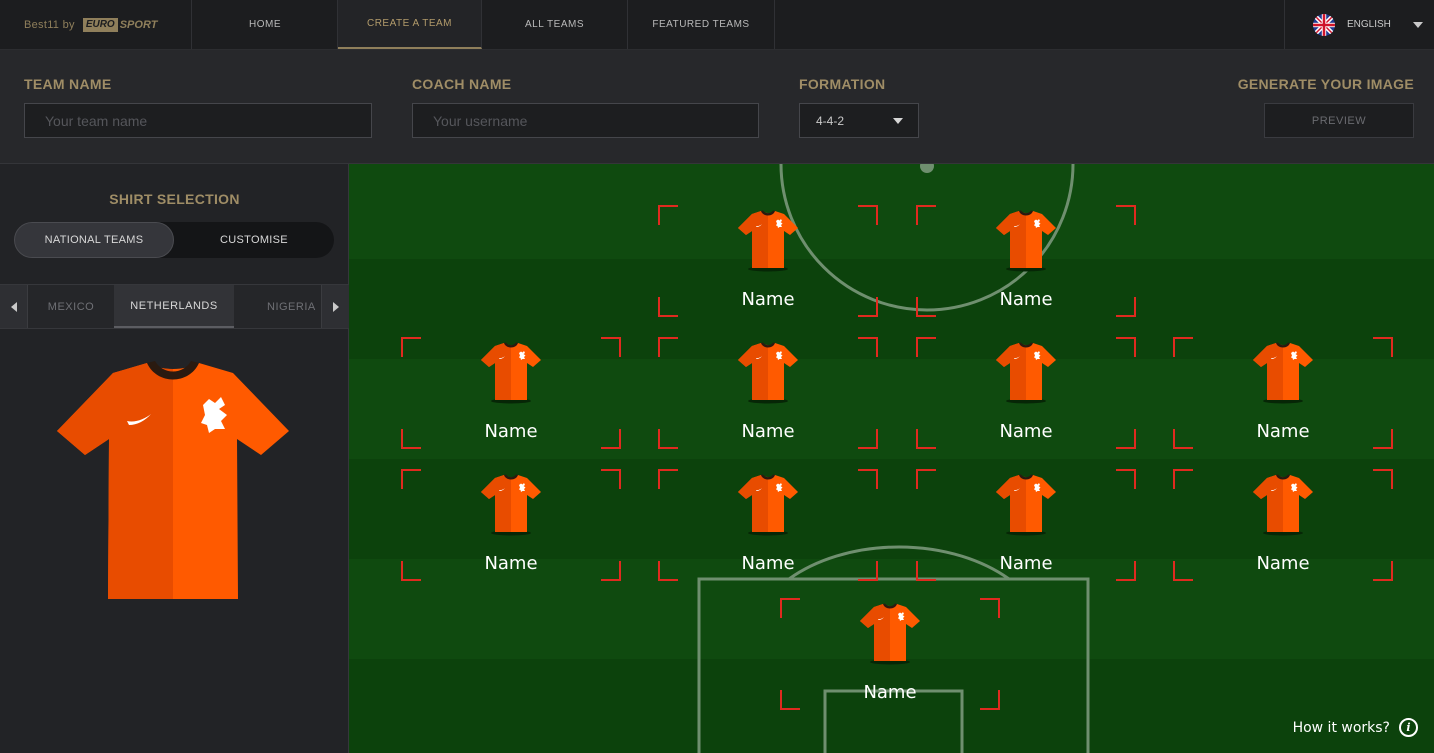  I want to click on shirt-source-toggle: NATIONAL TEAMS CUSTOMISE, so click(174, 240).